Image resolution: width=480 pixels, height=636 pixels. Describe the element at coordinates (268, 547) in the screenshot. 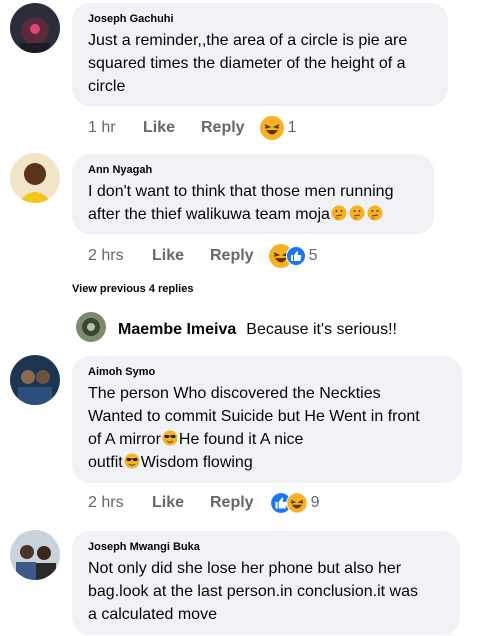

I see `comment-author: Joseph Mwangi Buka` at that location.